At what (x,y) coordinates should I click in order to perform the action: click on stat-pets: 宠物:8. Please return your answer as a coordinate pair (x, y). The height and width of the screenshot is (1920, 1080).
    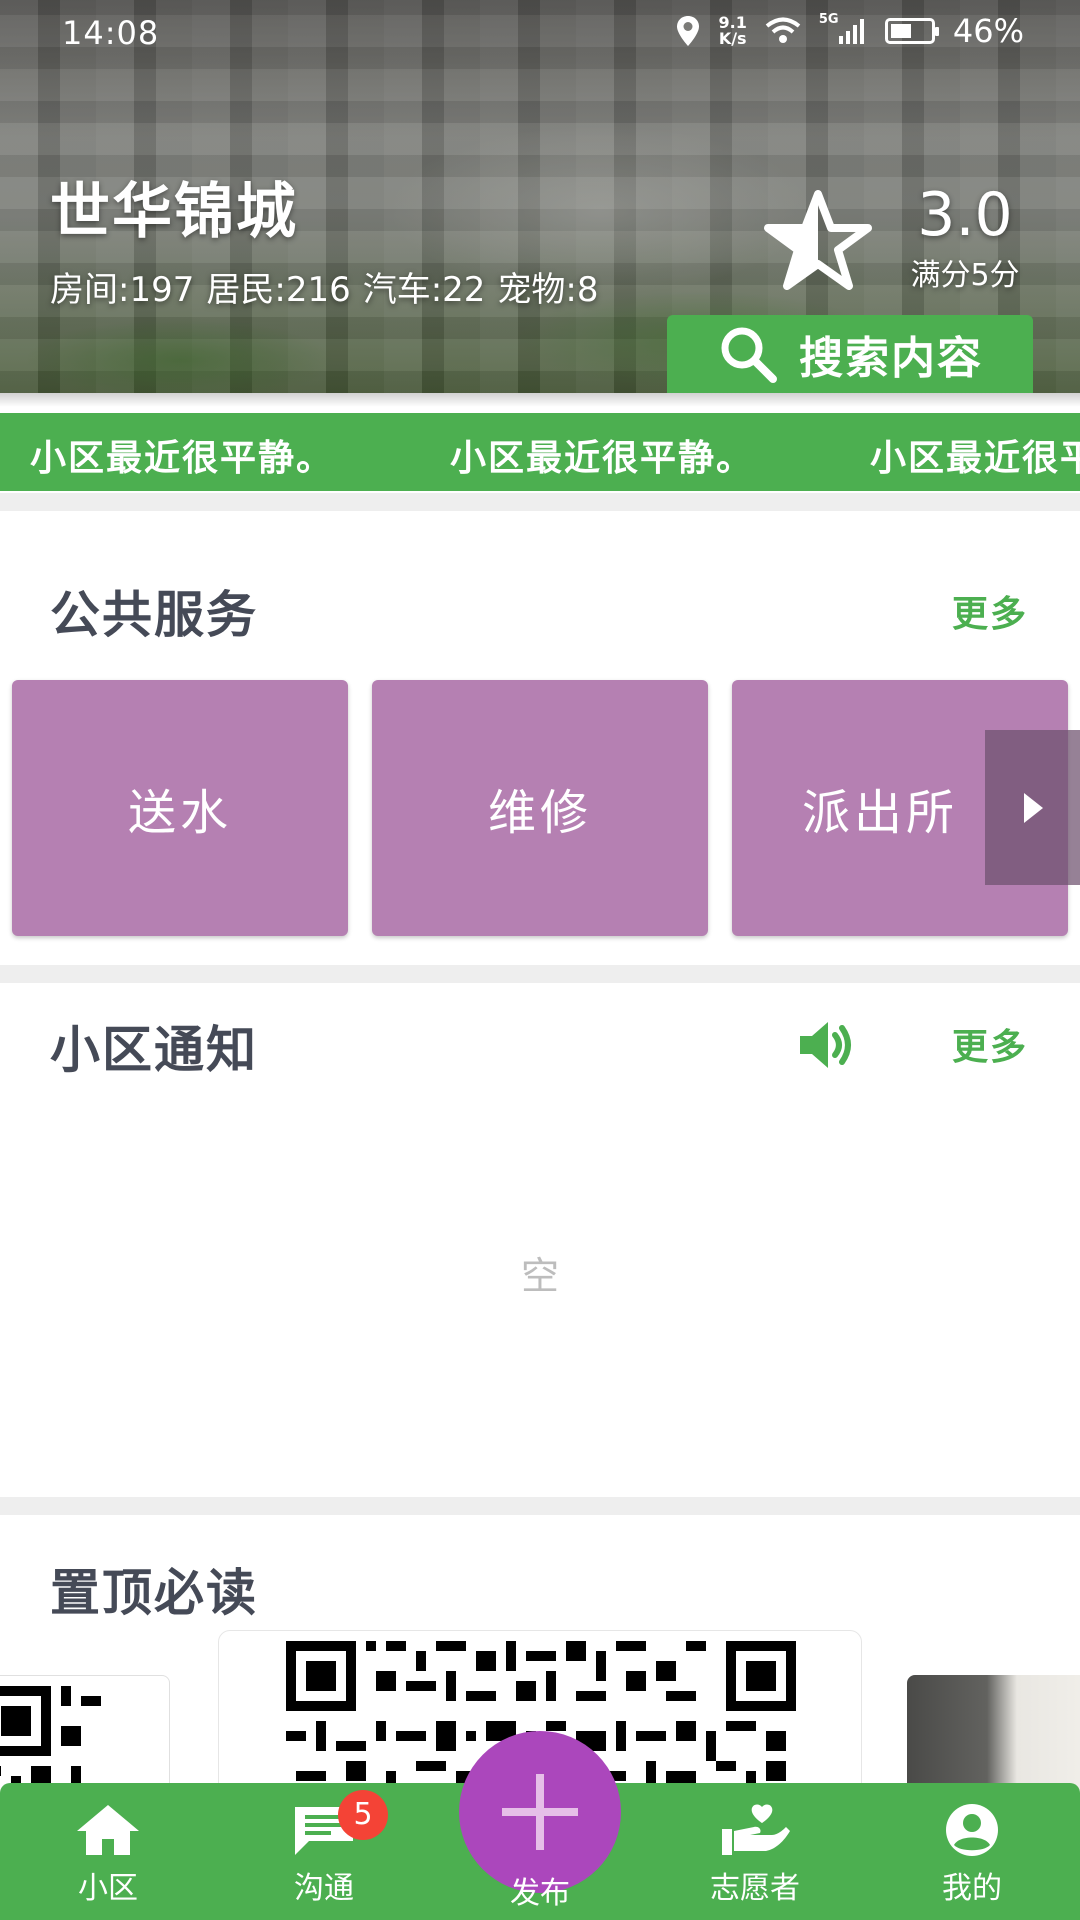
    Looking at the image, I should click on (548, 290).